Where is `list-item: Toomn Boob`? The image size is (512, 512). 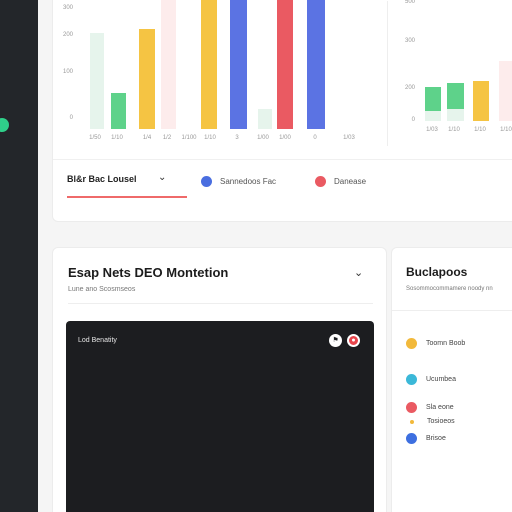
list-item: Toomn Boob is located at coordinates (435, 343).